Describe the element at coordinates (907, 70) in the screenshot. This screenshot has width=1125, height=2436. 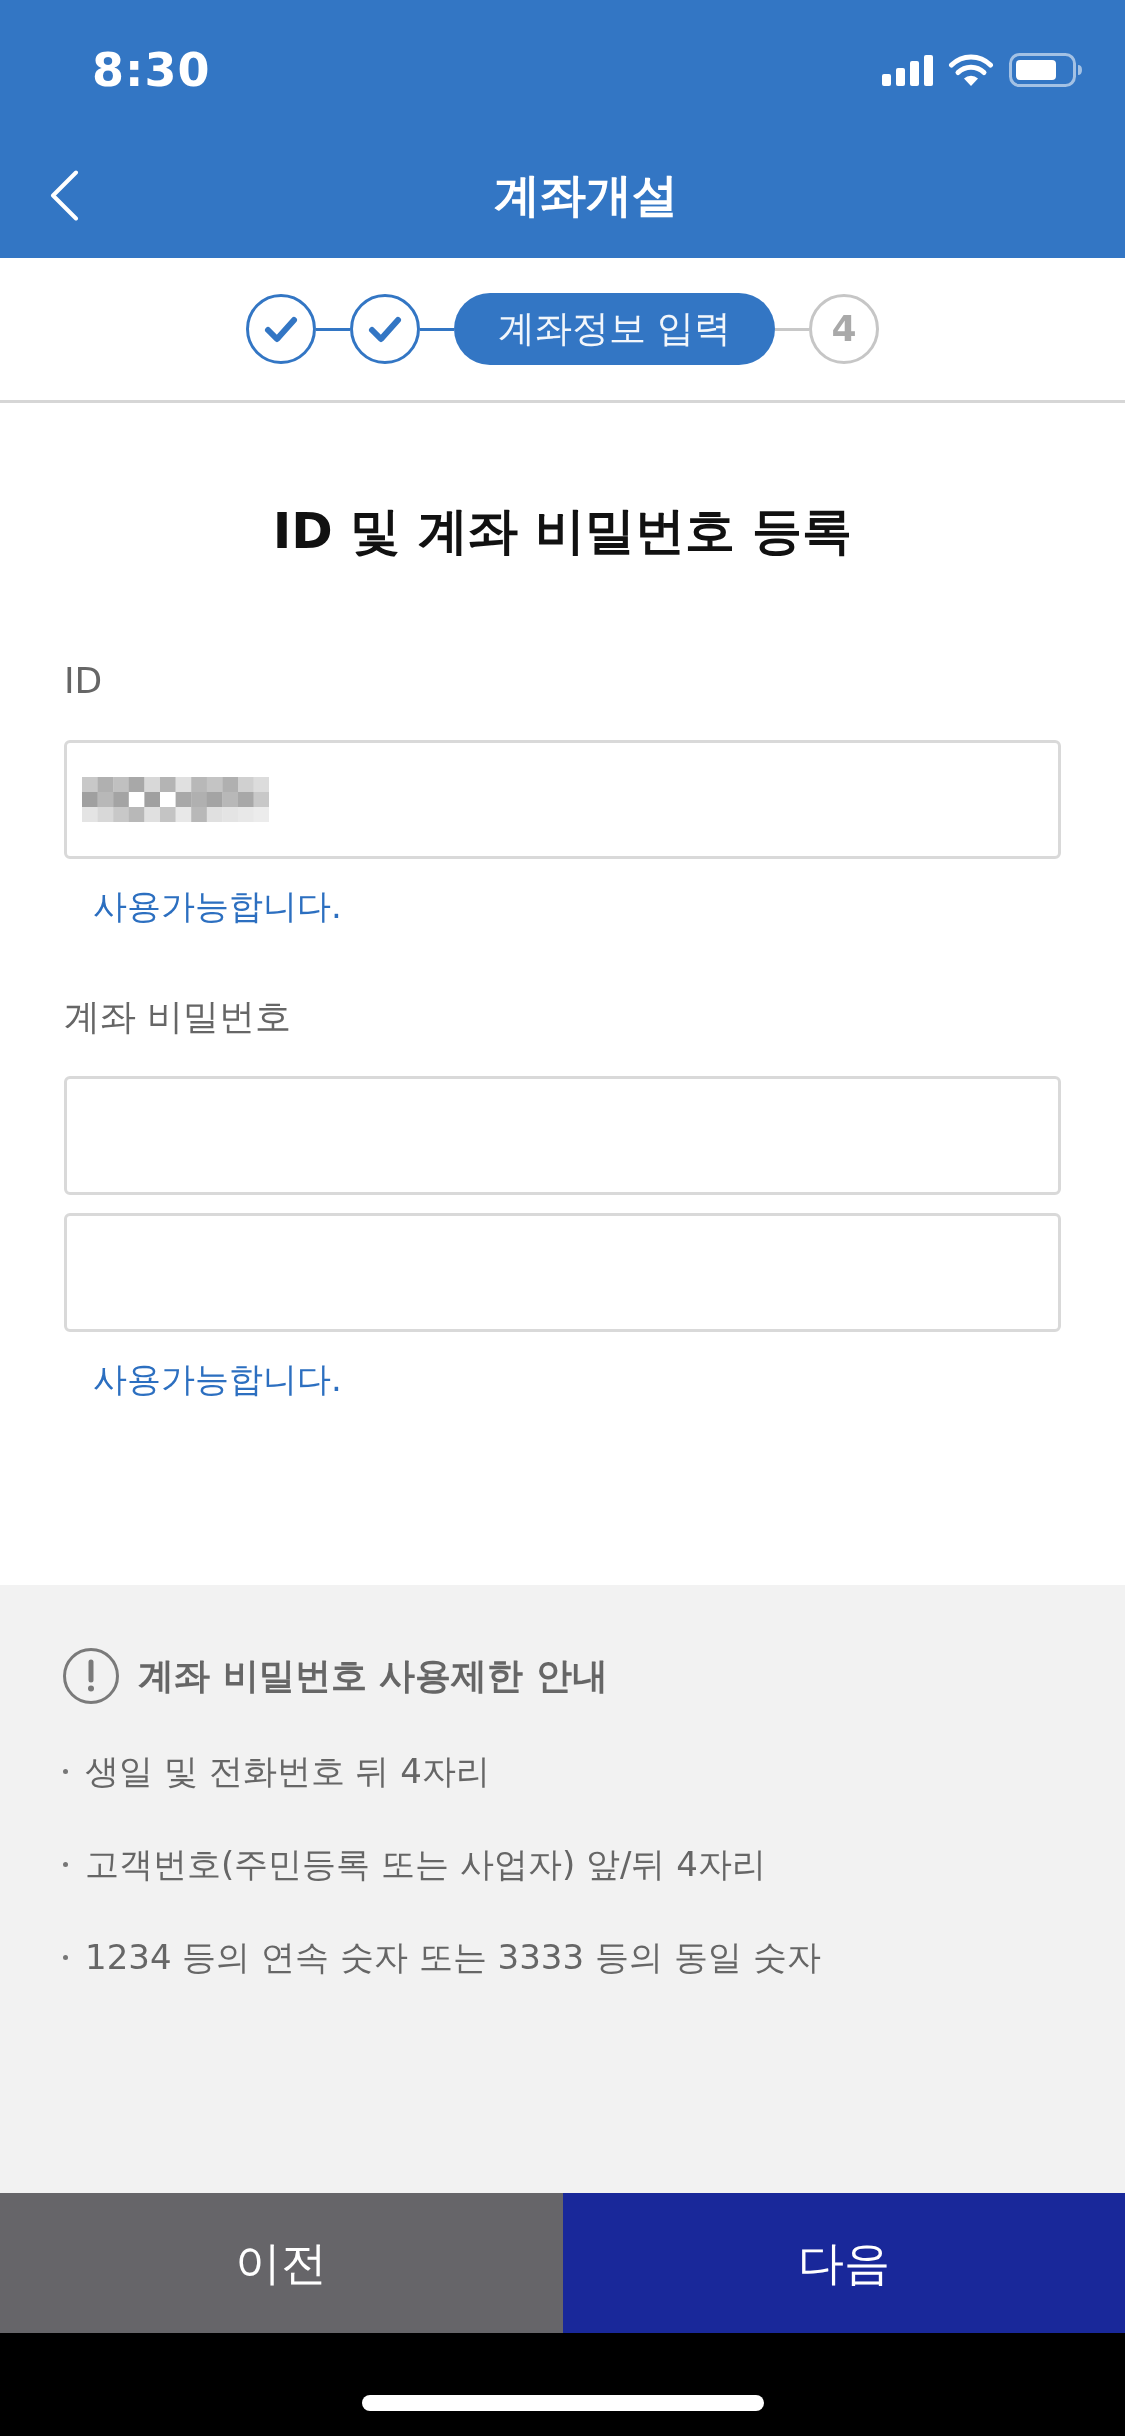
I see `cellular-signal-icon` at that location.